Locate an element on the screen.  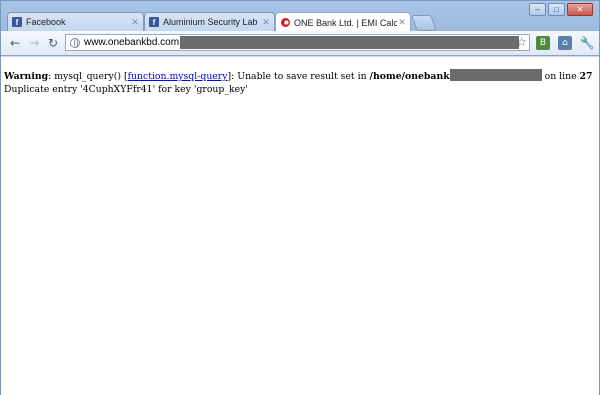
new-tab-button is located at coordinates (424, 23).